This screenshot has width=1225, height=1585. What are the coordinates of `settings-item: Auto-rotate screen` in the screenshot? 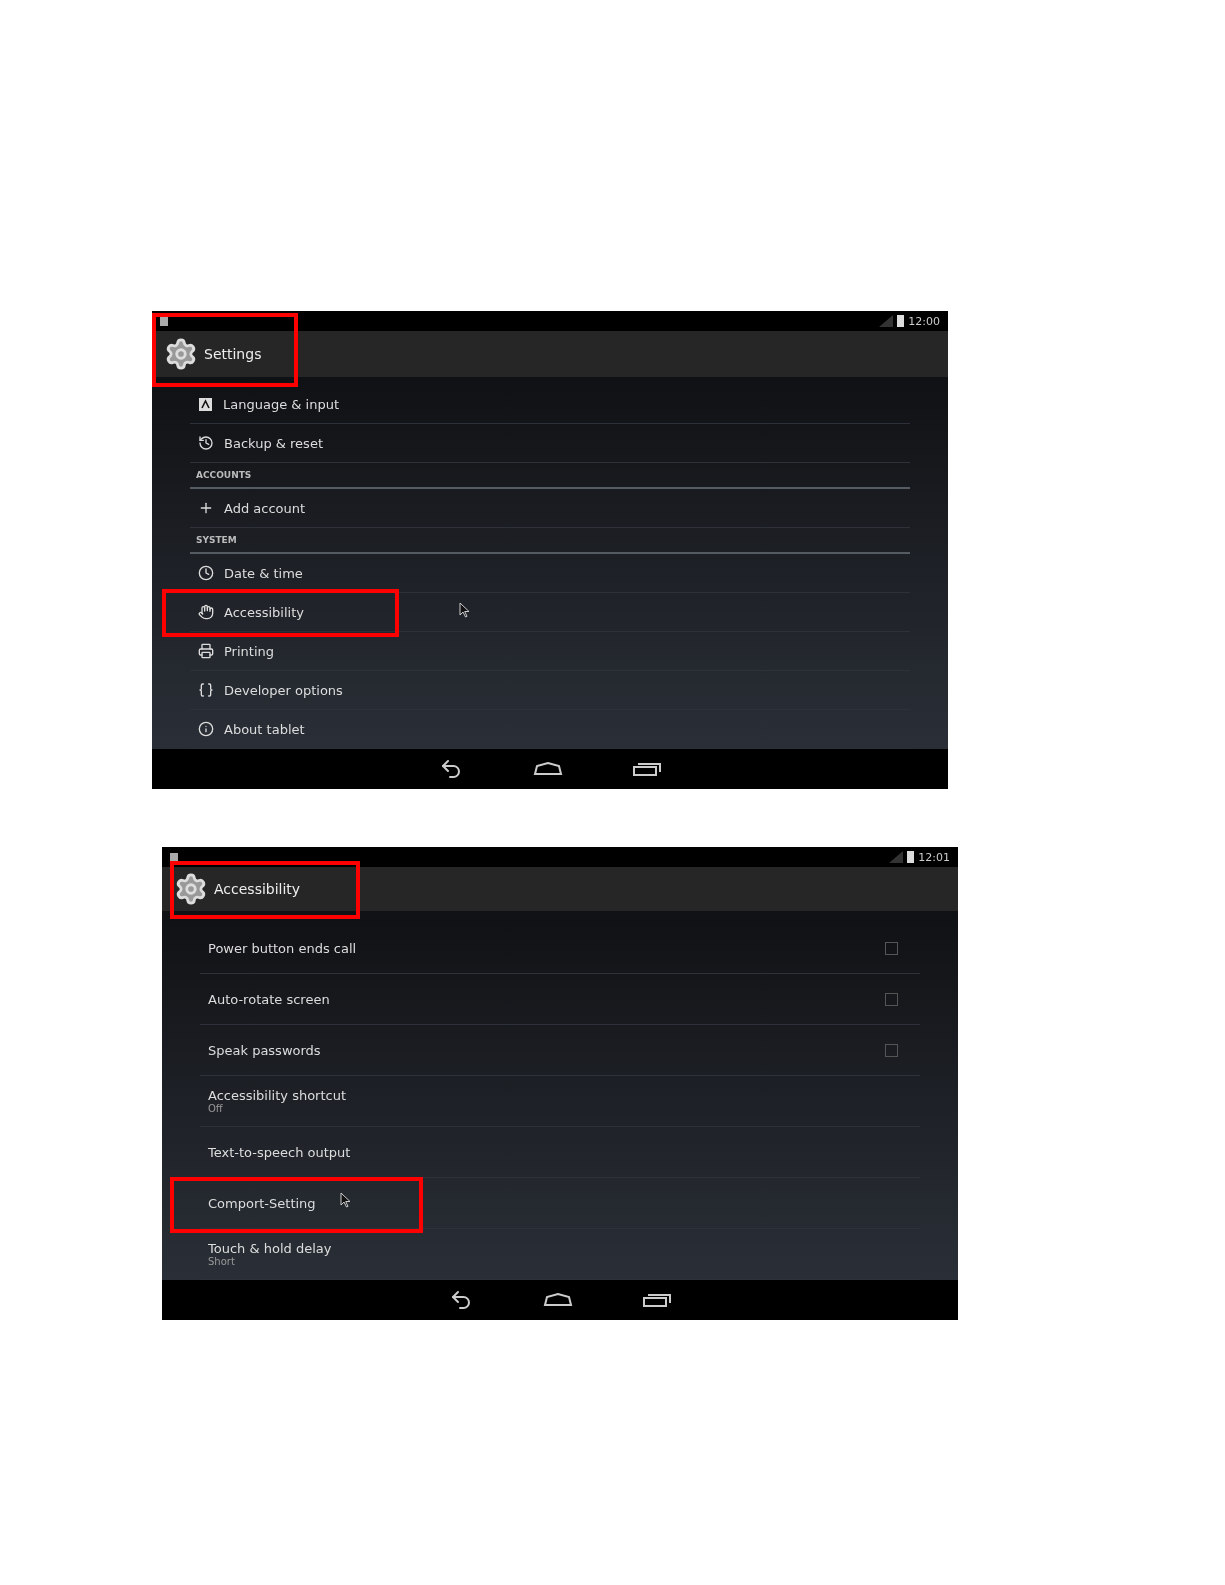 It's located at (560, 999).